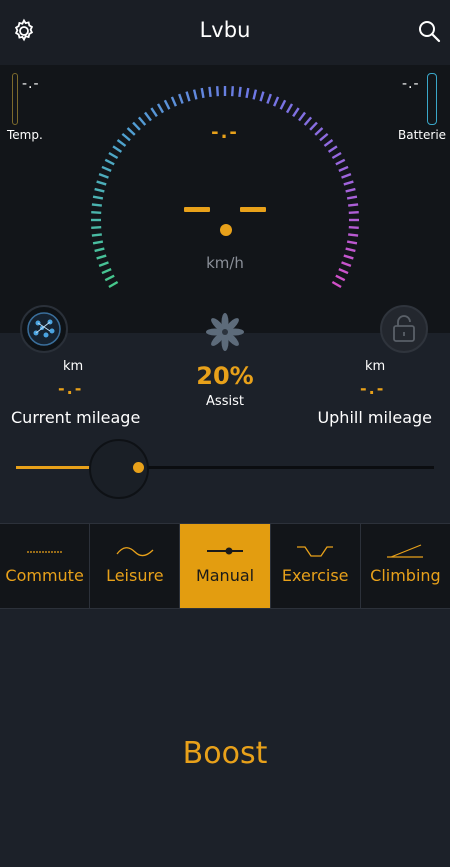 The image size is (450, 867). I want to click on climbing-slope-icon, so click(405, 551).